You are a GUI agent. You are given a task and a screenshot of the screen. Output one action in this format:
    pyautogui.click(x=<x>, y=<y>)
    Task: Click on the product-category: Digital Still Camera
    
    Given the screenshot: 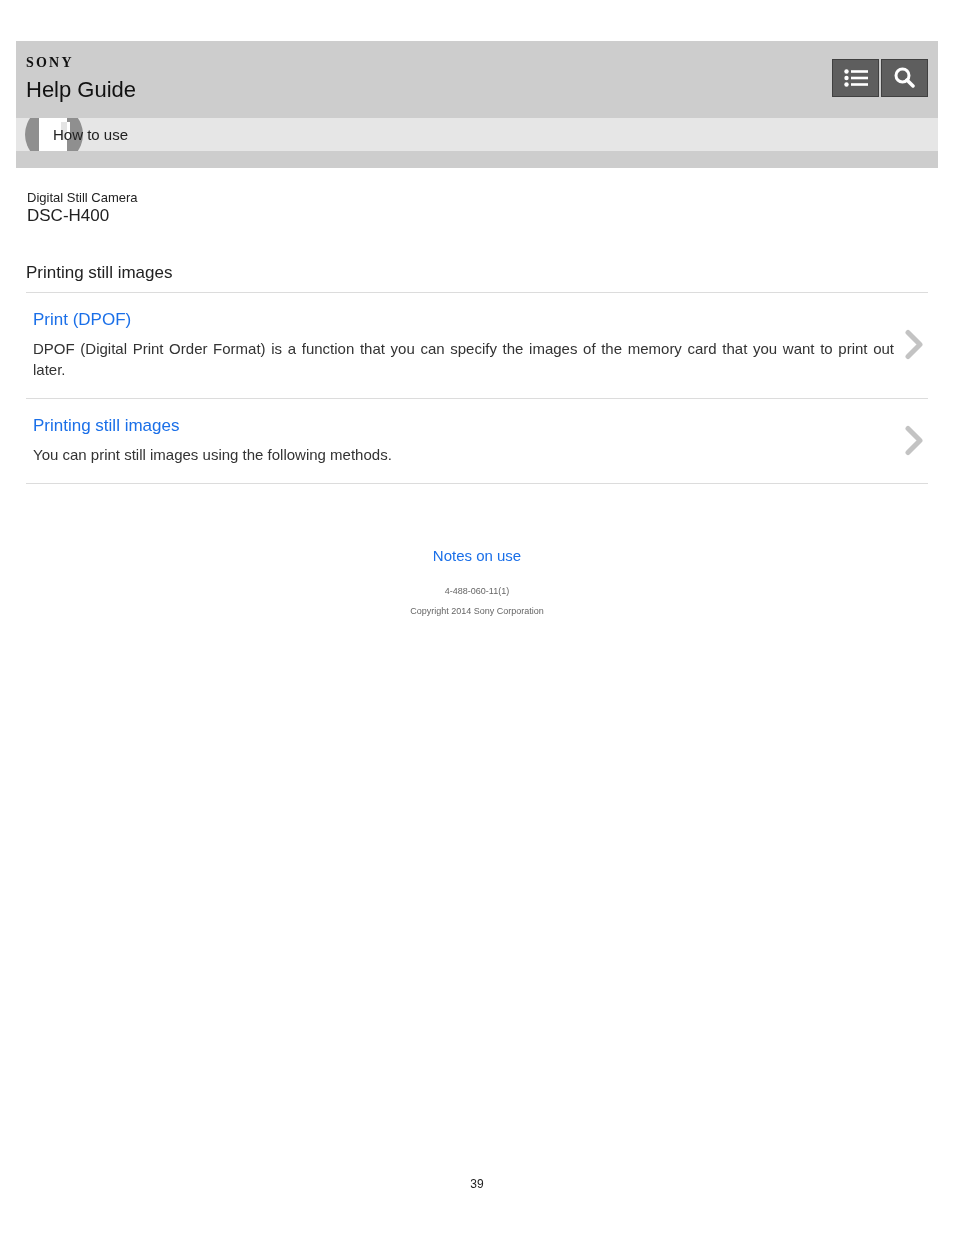 What is the action you would take?
    pyautogui.click(x=83, y=198)
    